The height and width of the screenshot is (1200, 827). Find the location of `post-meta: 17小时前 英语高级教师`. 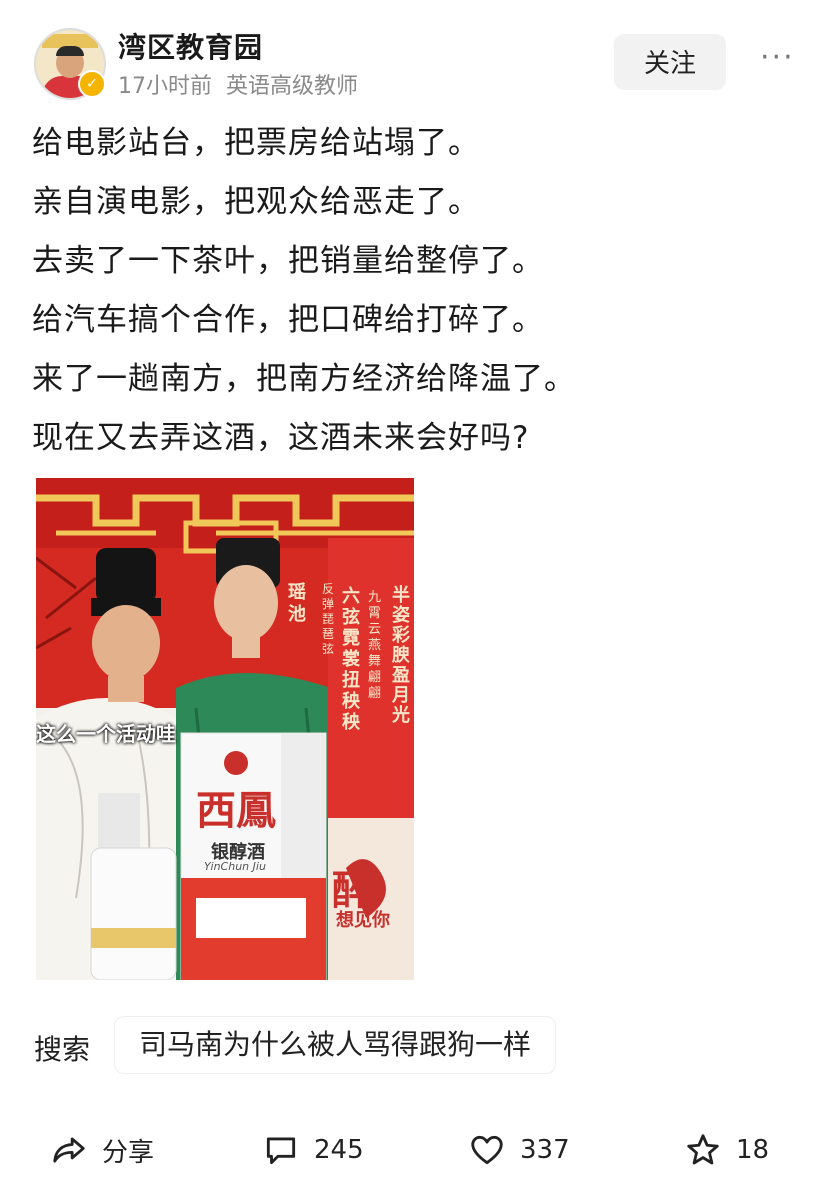

post-meta: 17小时前 英语高级教师 is located at coordinates (238, 84).